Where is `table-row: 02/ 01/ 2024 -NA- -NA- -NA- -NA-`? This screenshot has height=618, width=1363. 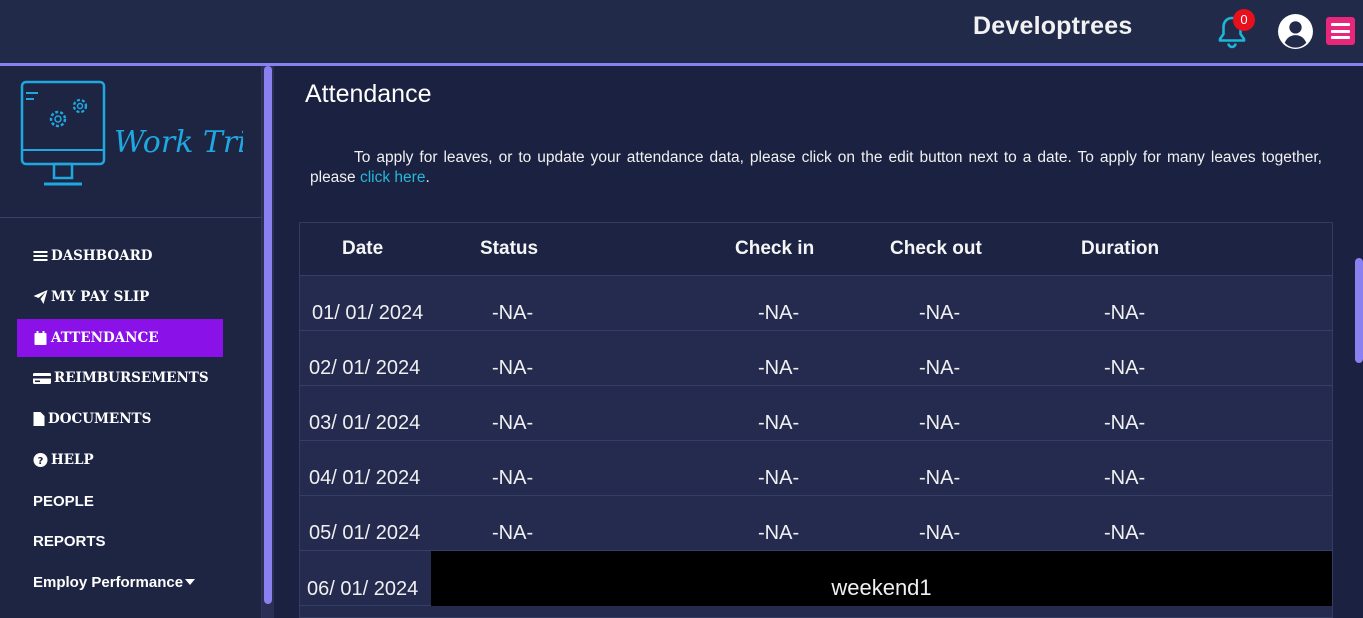
table-row: 02/ 01/ 2024 -NA- -NA- -NA- -NA- is located at coordinates (816, 358).